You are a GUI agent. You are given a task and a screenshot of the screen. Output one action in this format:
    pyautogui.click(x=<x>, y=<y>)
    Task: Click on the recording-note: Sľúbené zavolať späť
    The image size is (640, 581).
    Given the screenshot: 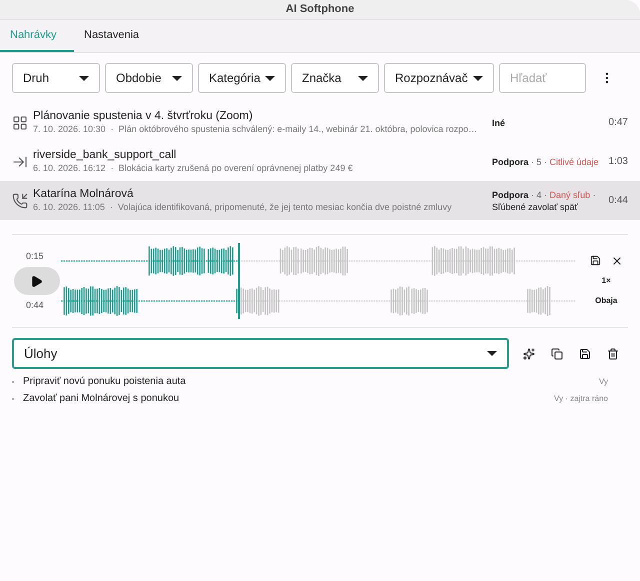 What is the action you would take?
    pyautogui.click(x=535, y=206)
    